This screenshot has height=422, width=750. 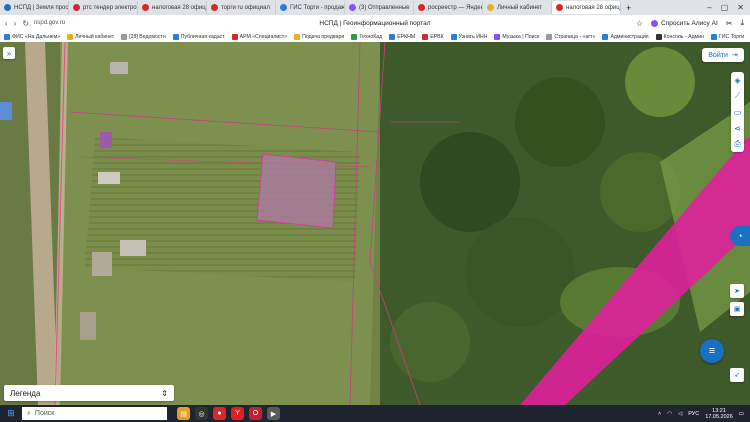 What do you see at coordinates (737, 80) in the screenshot?
I see `layers-icon: ◈` at bounding box center [737, 80].